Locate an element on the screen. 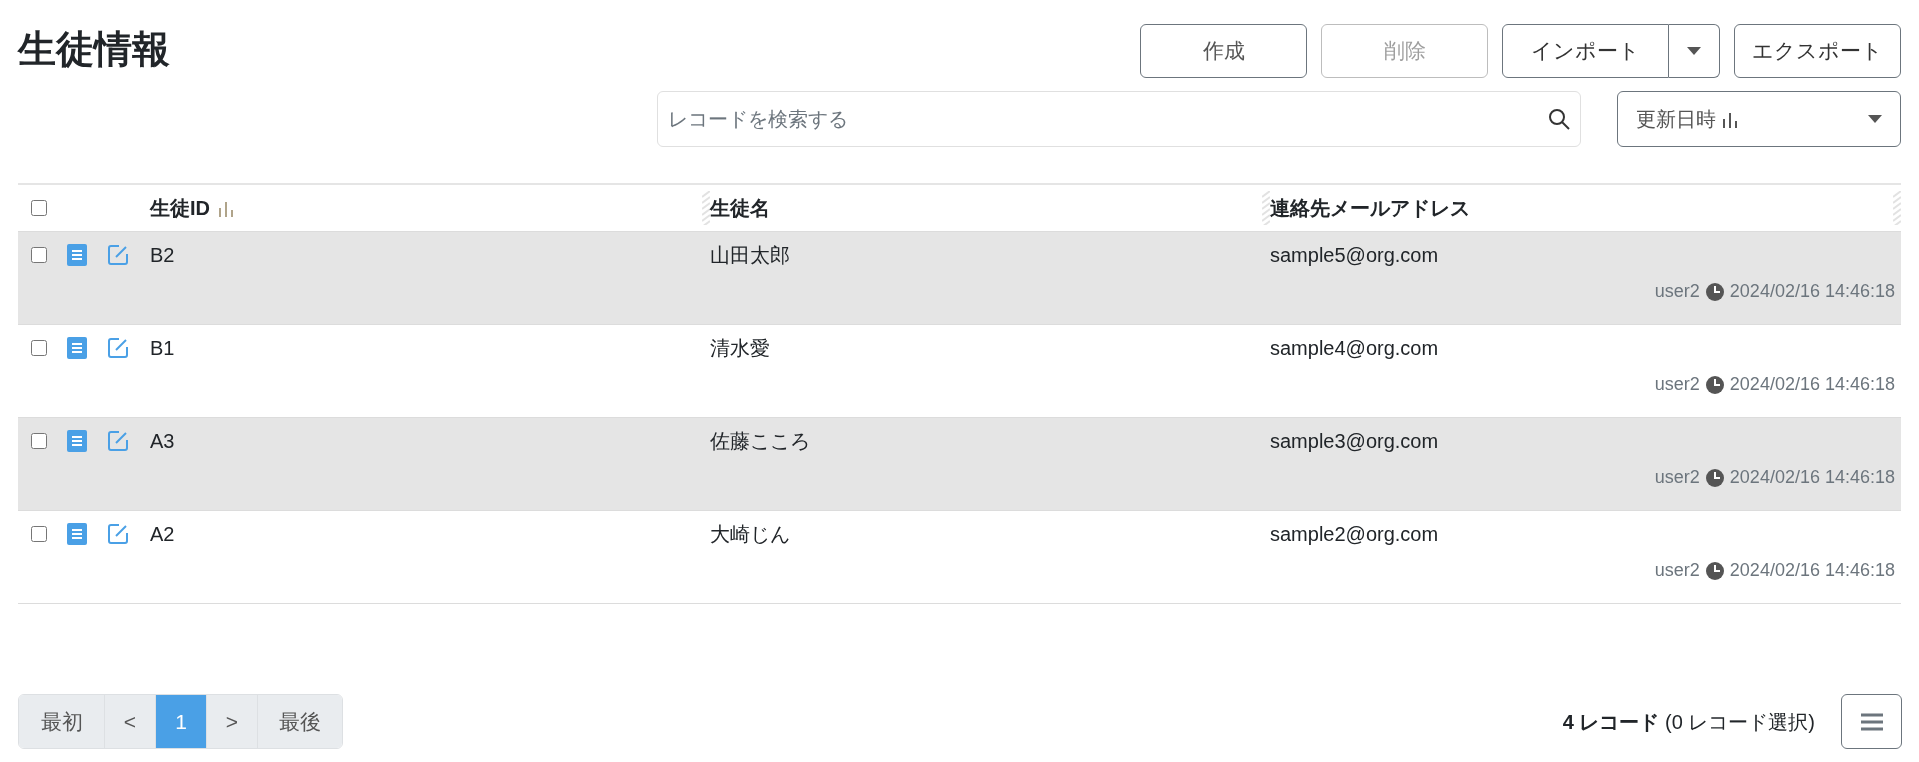  menu-icon is located at coordinates (1871, 721).